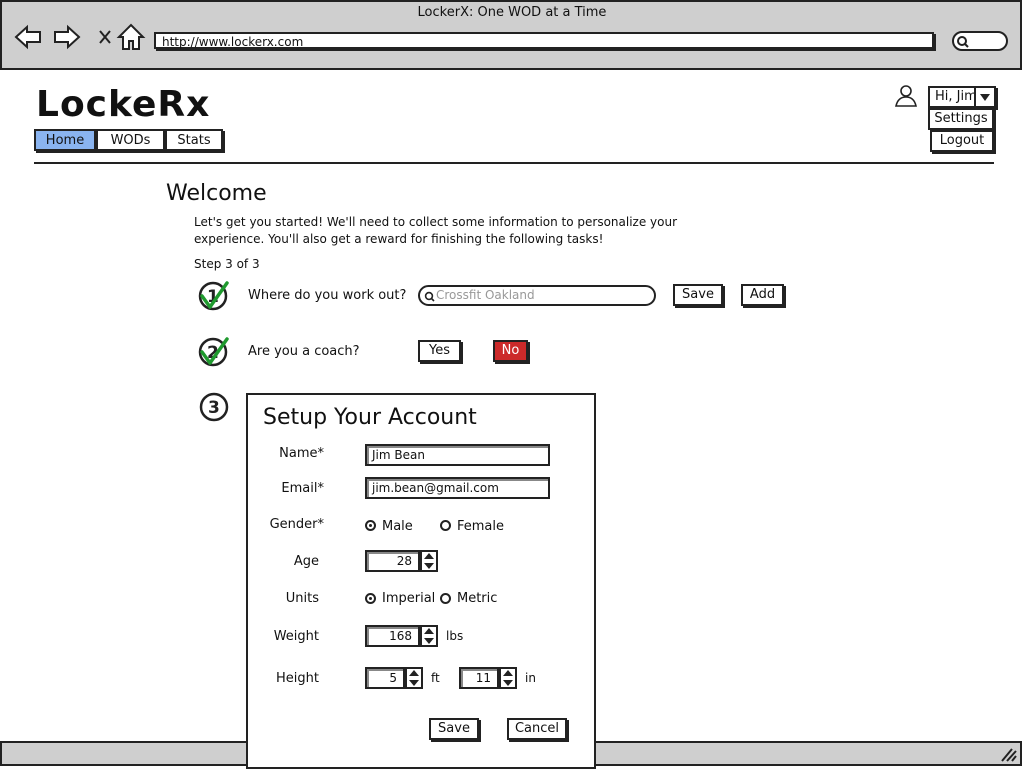 Image resolution: width=1024 pixels, height=769 pixels. What do you see at coordinates (408, 598) in the screenshot?
I see `units-imperial-label: Imperial` at bounding box center [408, 598].